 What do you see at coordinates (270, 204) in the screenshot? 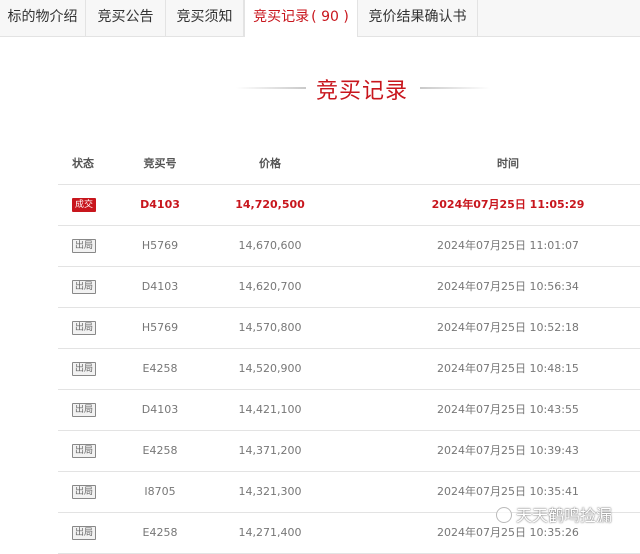
I see `bid-price: 14,720,500` at bounding box center [270, 204].